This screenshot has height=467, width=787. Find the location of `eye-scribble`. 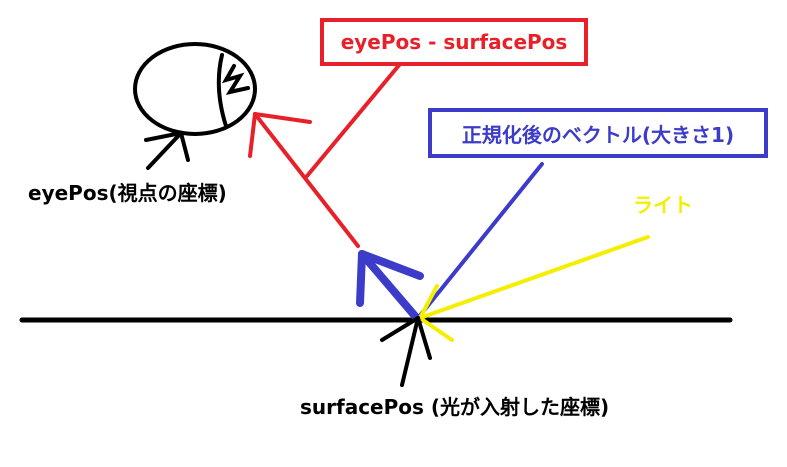

eye-scribble is located at coordinates (235, 79).